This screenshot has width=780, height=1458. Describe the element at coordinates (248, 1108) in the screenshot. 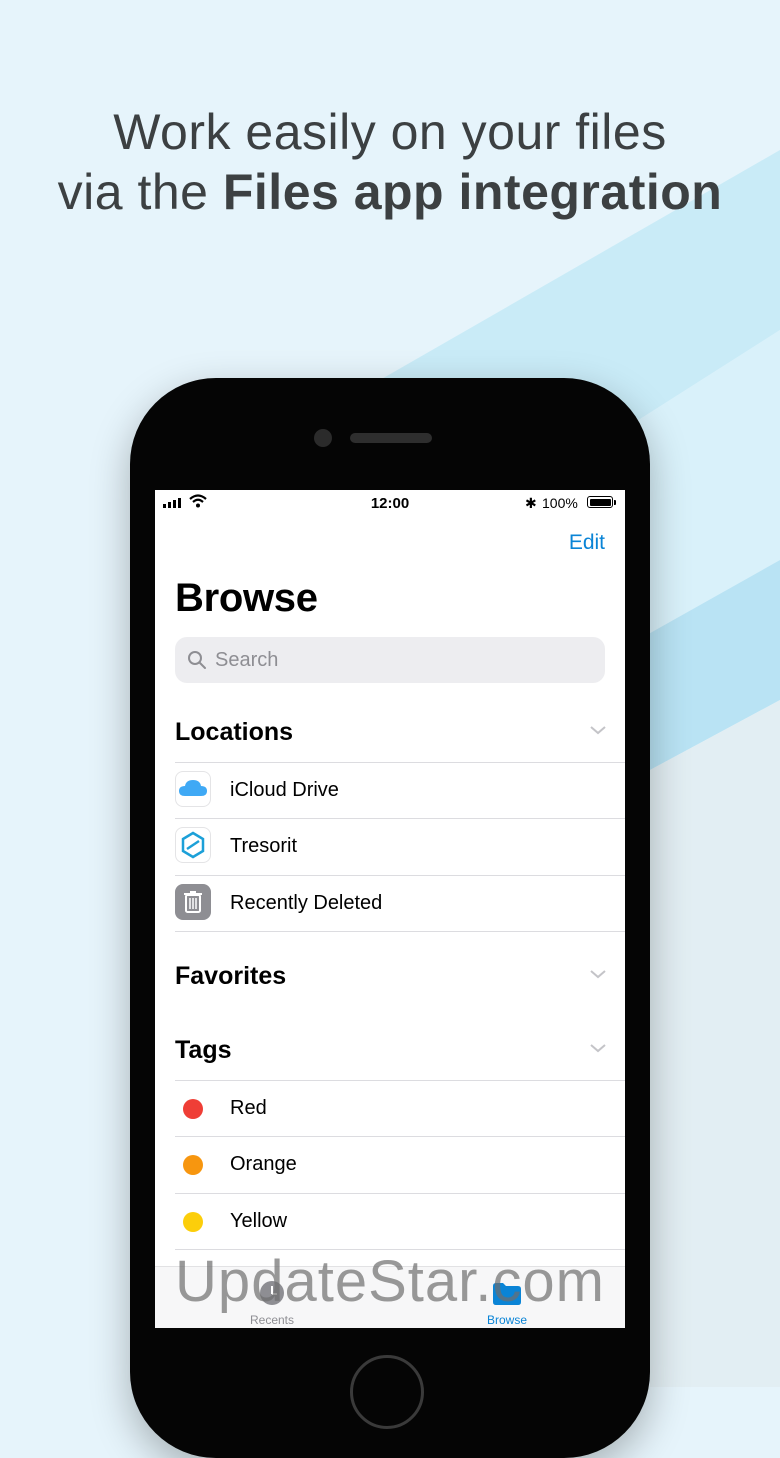

I see `tag-label: Red` at that location.